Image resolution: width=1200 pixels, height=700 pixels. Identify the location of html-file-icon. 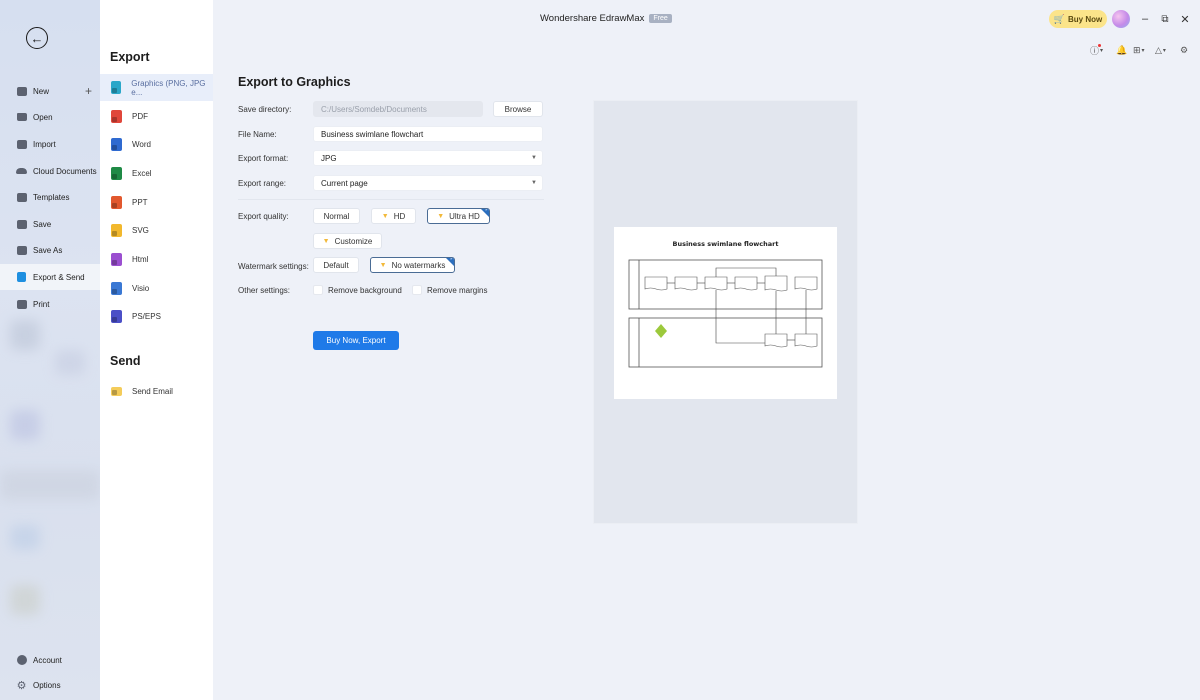
(116, 259).